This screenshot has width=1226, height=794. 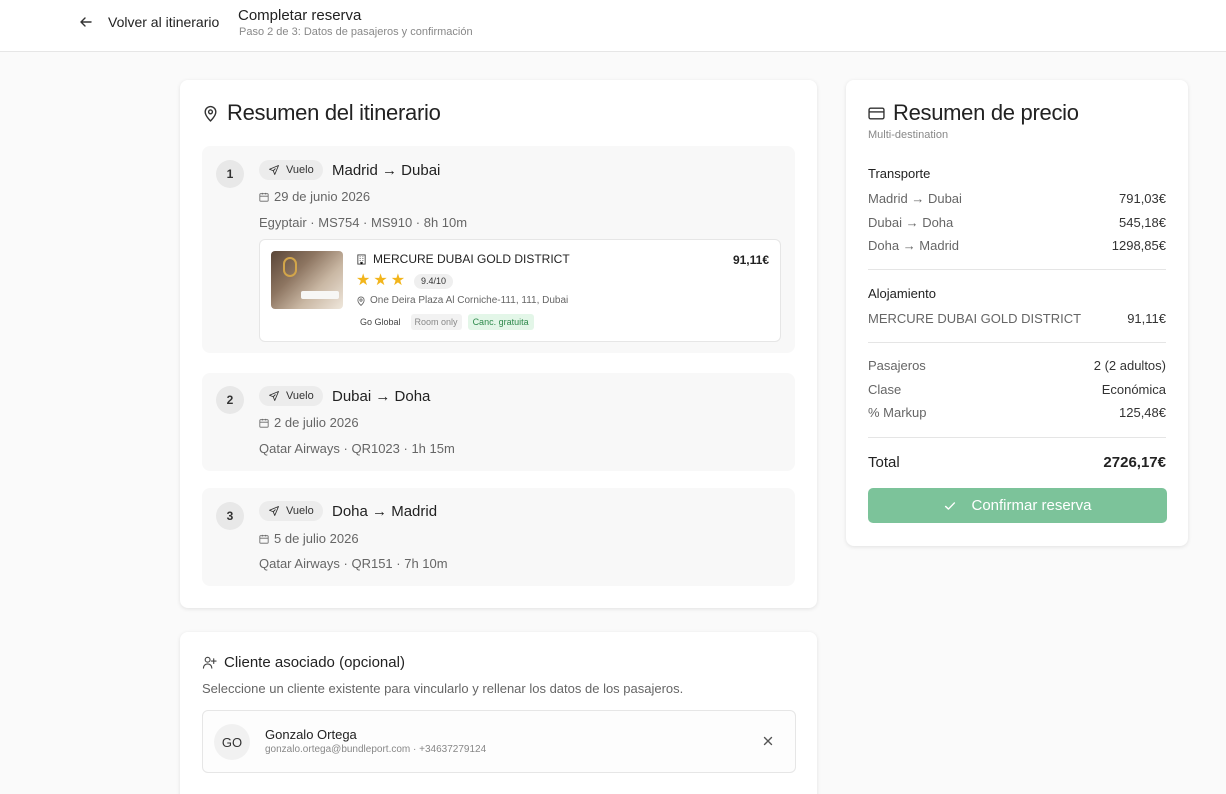 What do you see at coordinates (86, 22) in the screenshot?
I see `arrow-left-icon` at bounding box center [86, 22].